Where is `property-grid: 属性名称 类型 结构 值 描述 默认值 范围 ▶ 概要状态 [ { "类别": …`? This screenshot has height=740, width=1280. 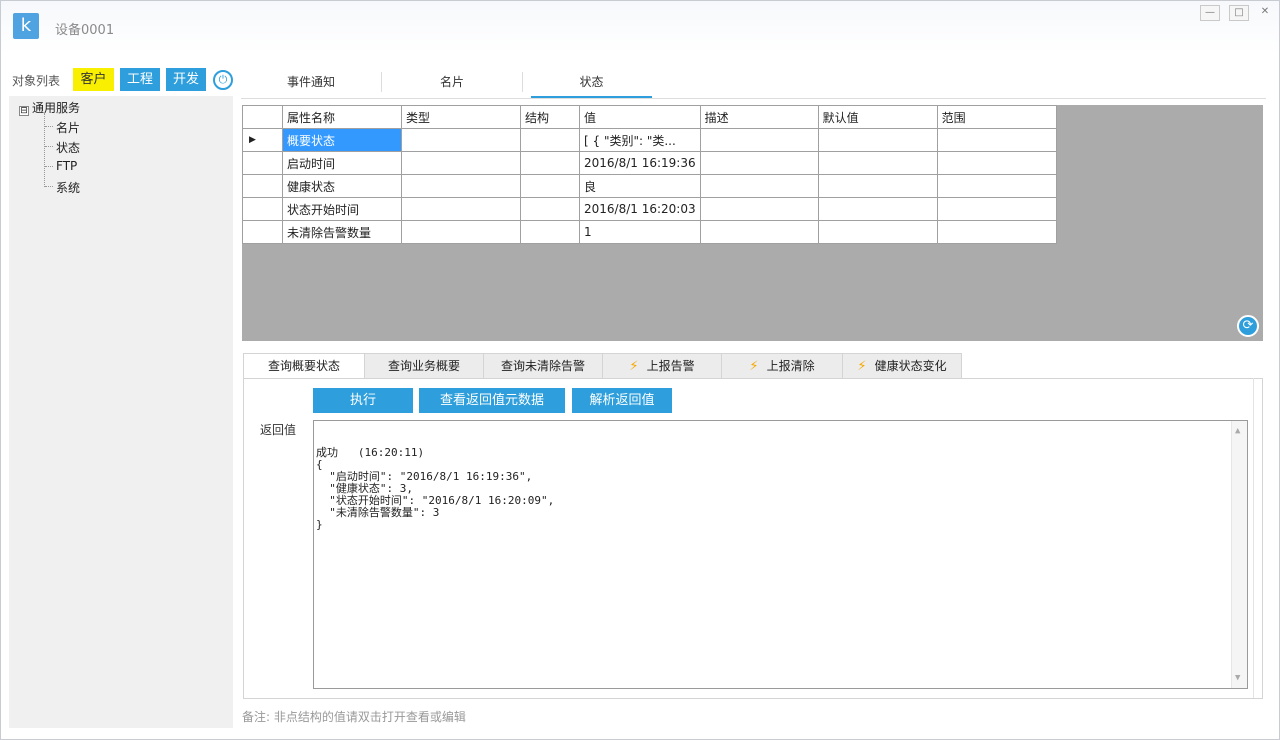
property-grid: 属性名称 类型 结构 值 描述 默认值 范围 ▶ 概要状态 [ { "类别": … is located at coordinates (649, 174).